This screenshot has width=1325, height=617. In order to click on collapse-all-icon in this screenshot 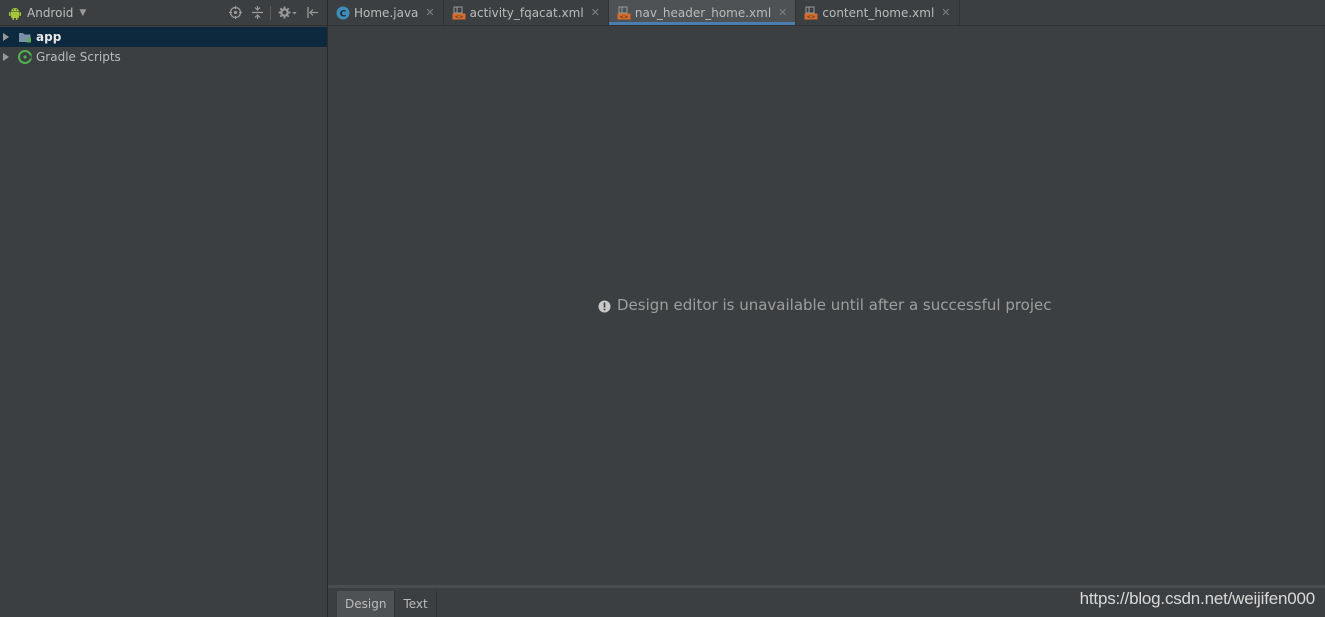, I will do `click(257, 13)`.